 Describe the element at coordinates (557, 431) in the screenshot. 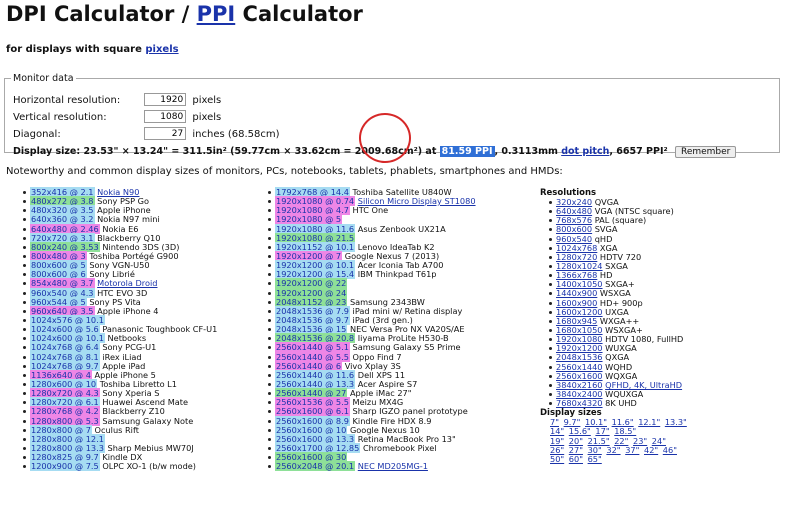

I see `display-size-link: 14"` at that location.